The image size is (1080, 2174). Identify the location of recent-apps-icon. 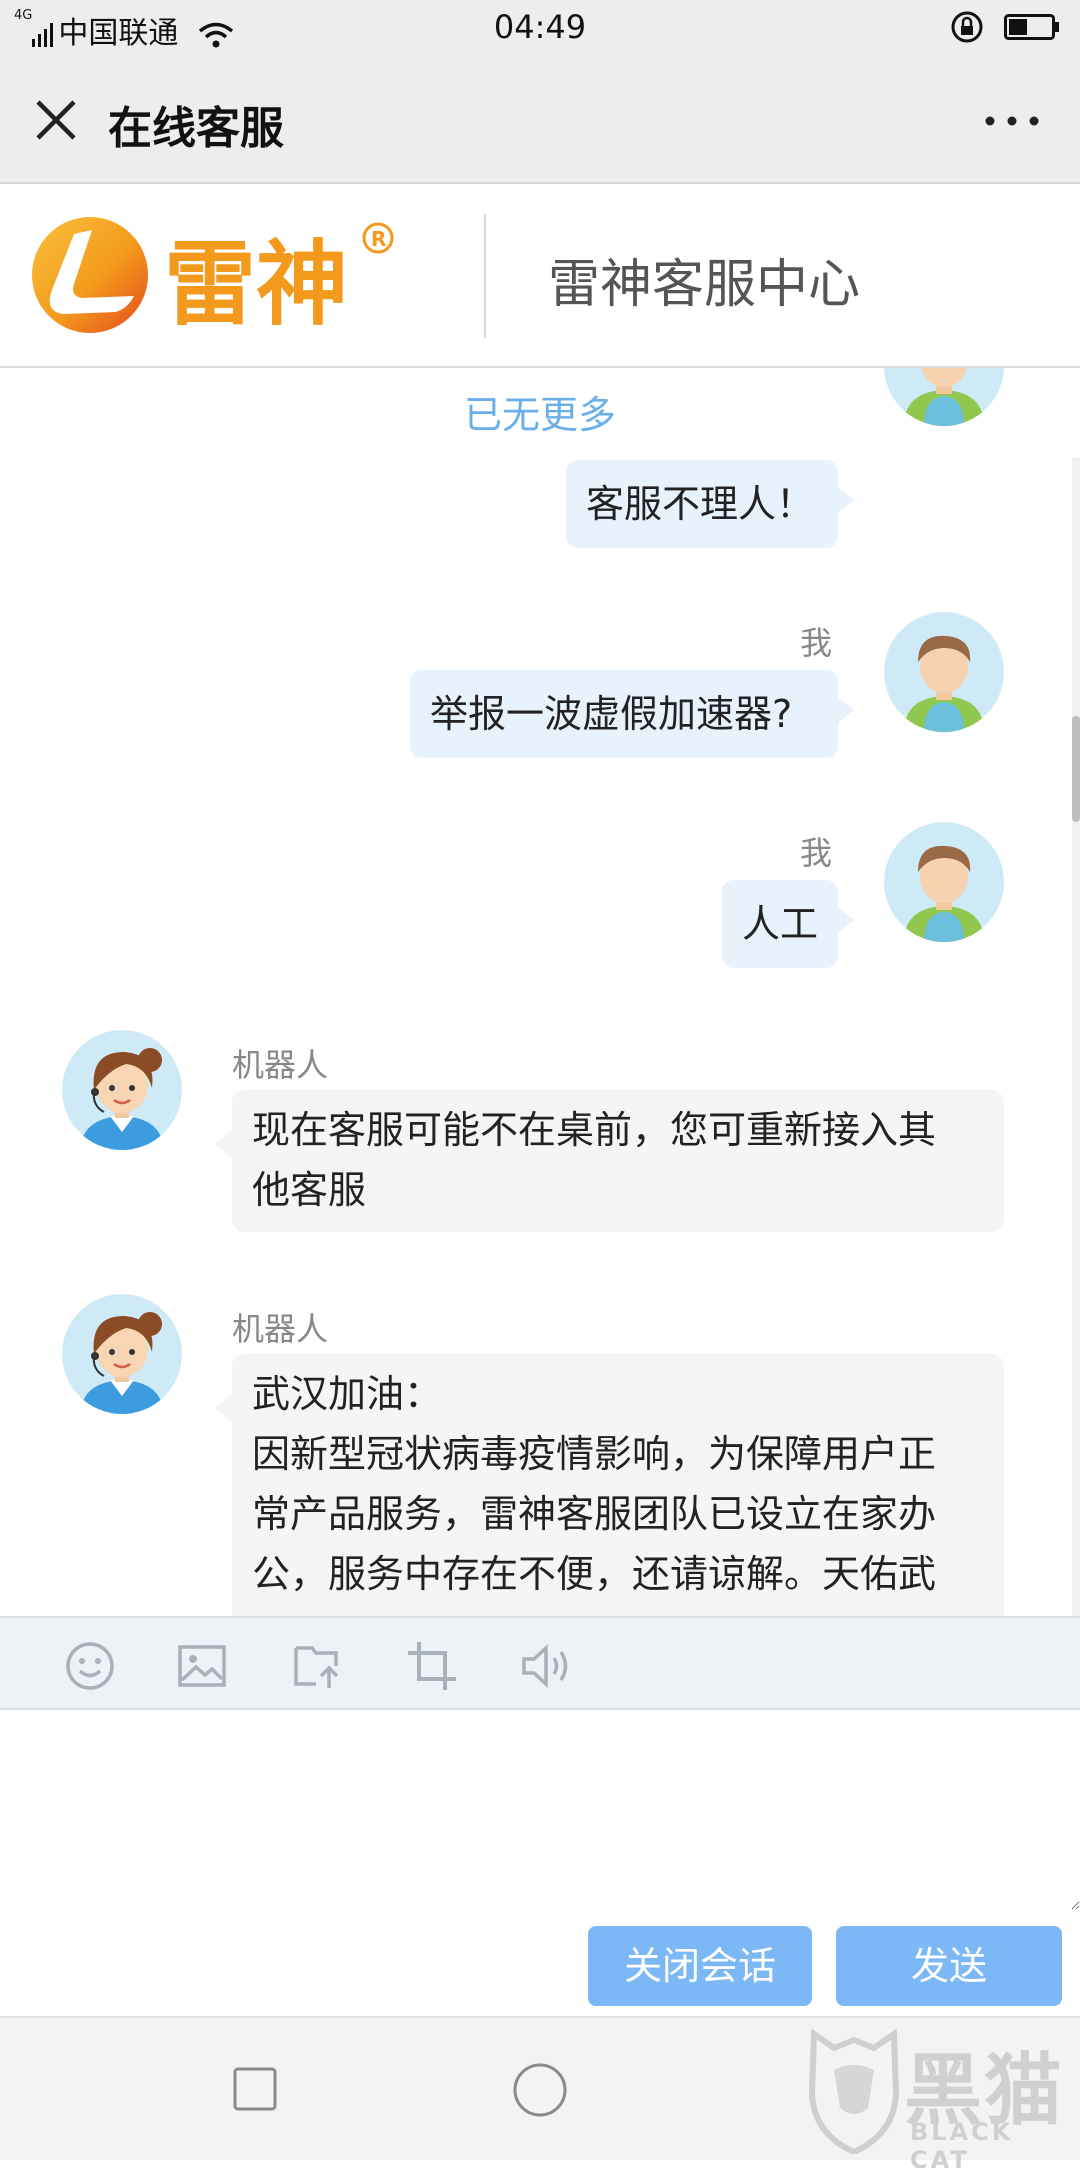
(255, 2089).